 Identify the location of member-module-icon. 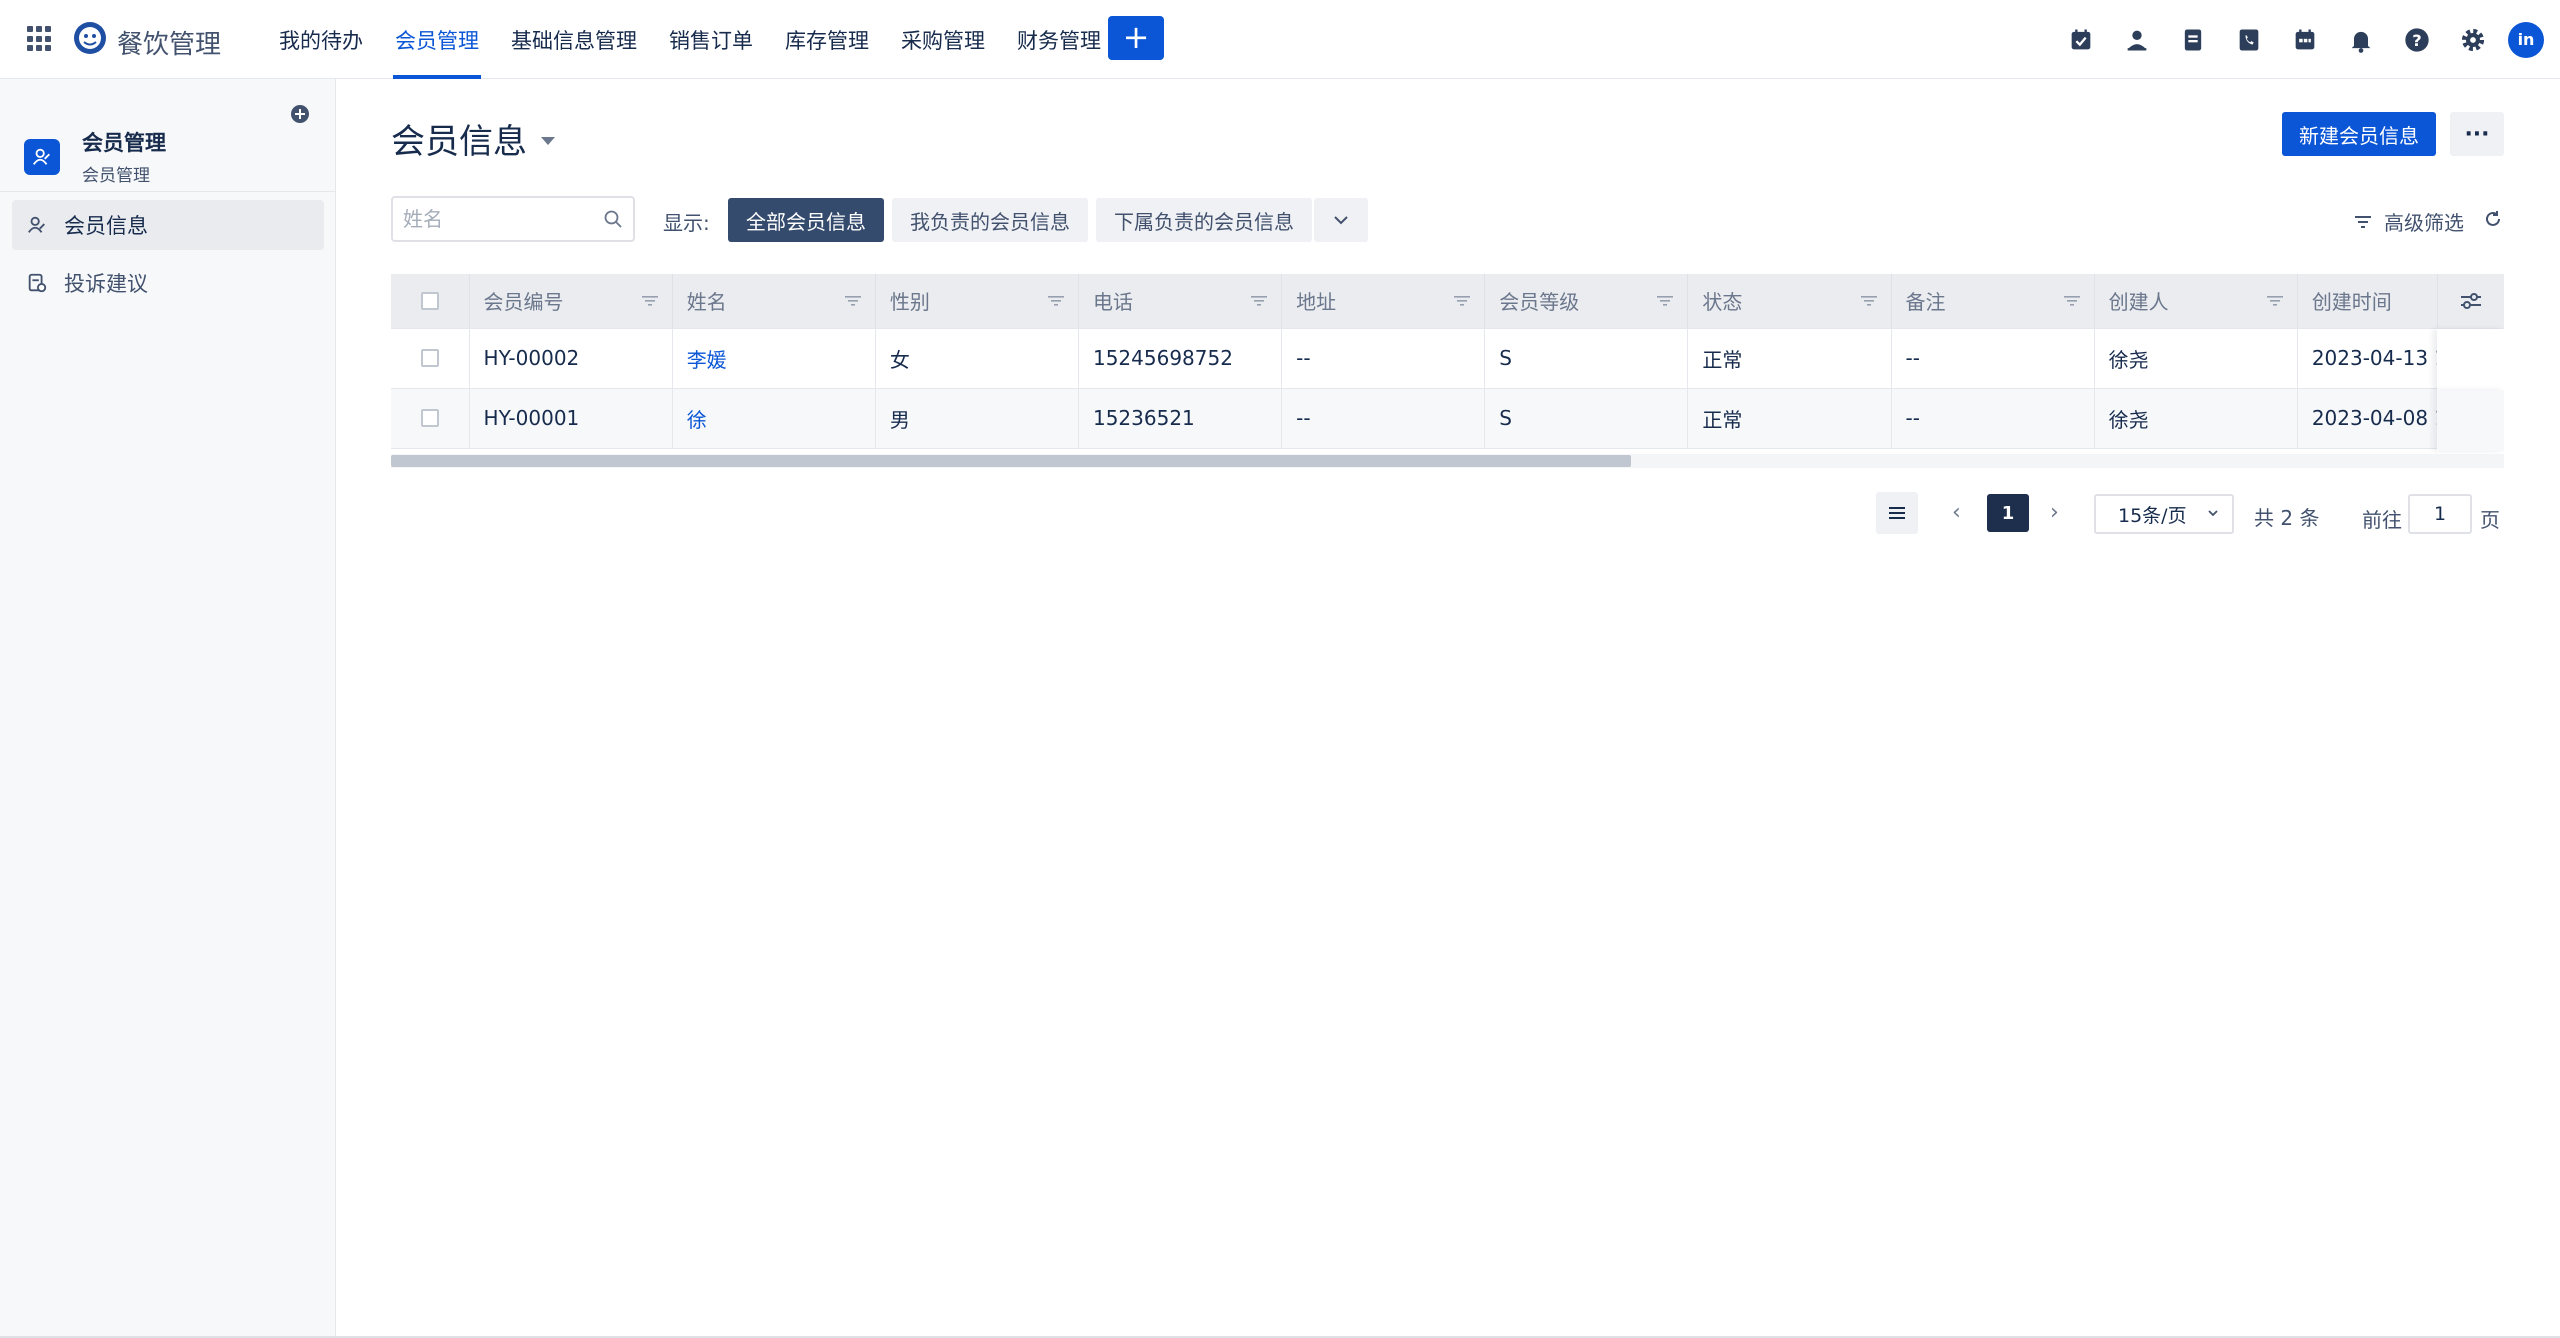
(42, 156).